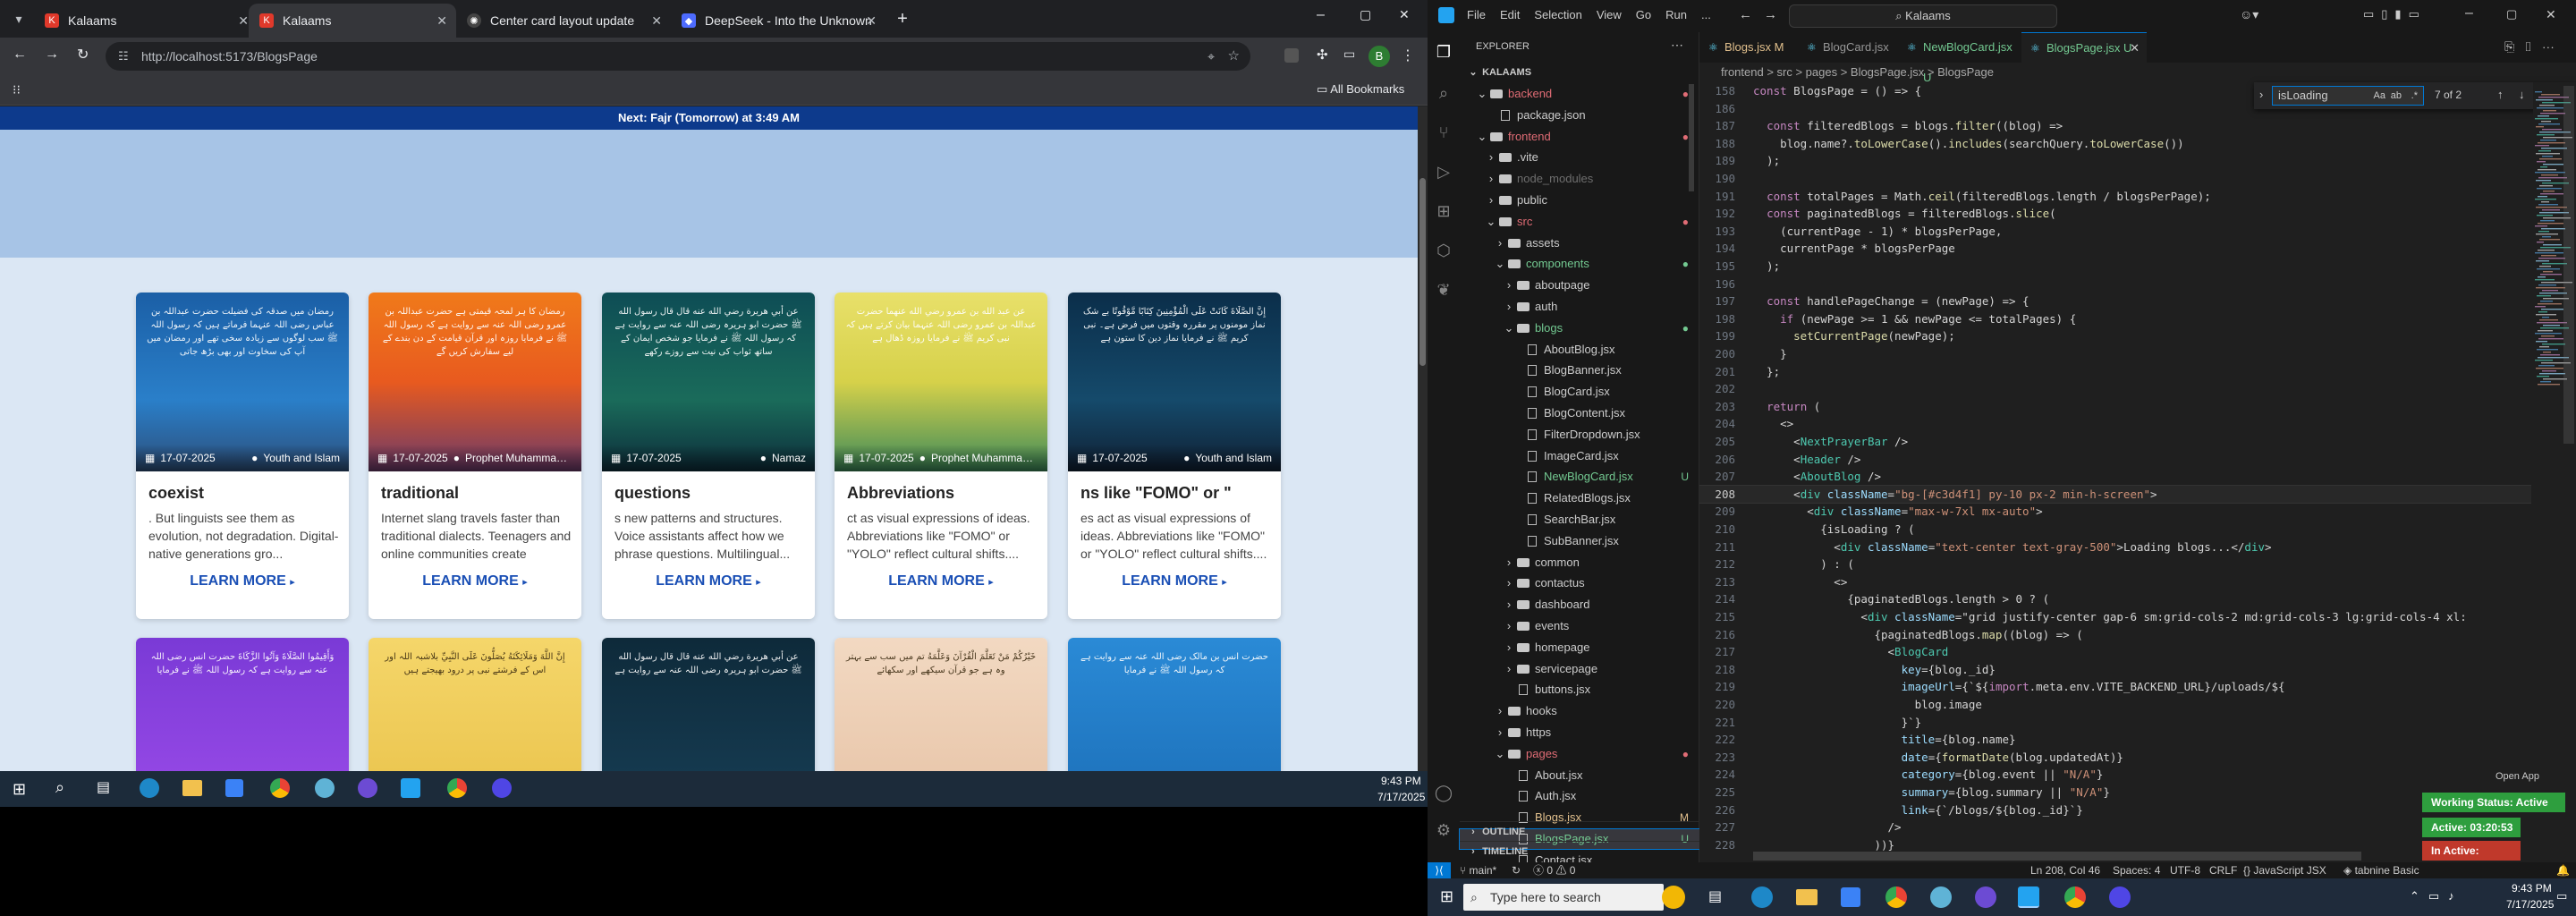 The width and height of the screenshot is (2576, 916). What do you see at coordinates (1360, 89) in the screenshot?
I see `all-bookmarks-button: ▭ All Bookmarks` at bounding box center [1360, 89].